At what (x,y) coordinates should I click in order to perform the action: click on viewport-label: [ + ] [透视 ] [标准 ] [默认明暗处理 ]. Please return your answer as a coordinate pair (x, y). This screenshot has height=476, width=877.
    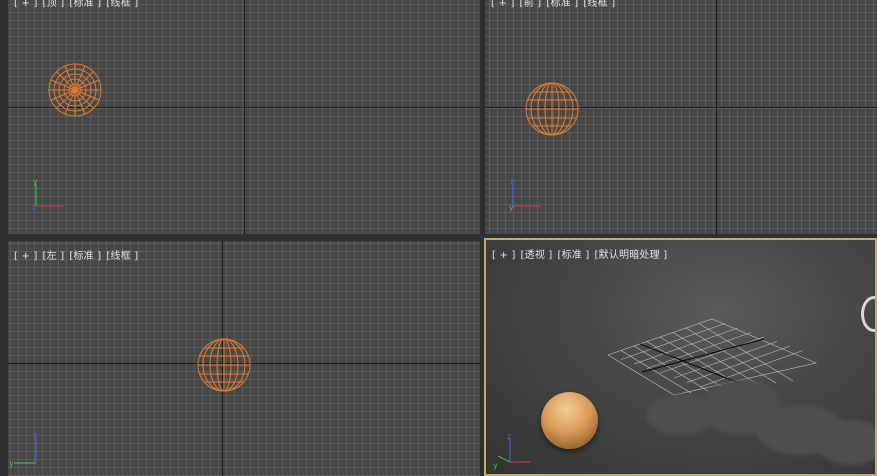
    Looking at the image, I should click on (582, 253).